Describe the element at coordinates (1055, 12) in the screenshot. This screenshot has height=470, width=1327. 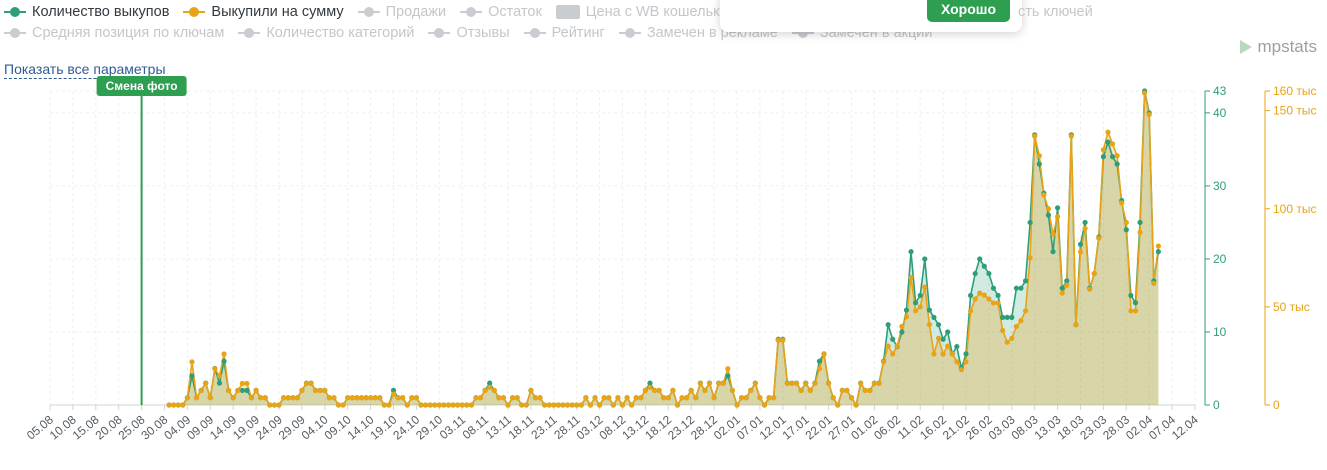
I see `legend-item-partial: сть ключей` at that location.